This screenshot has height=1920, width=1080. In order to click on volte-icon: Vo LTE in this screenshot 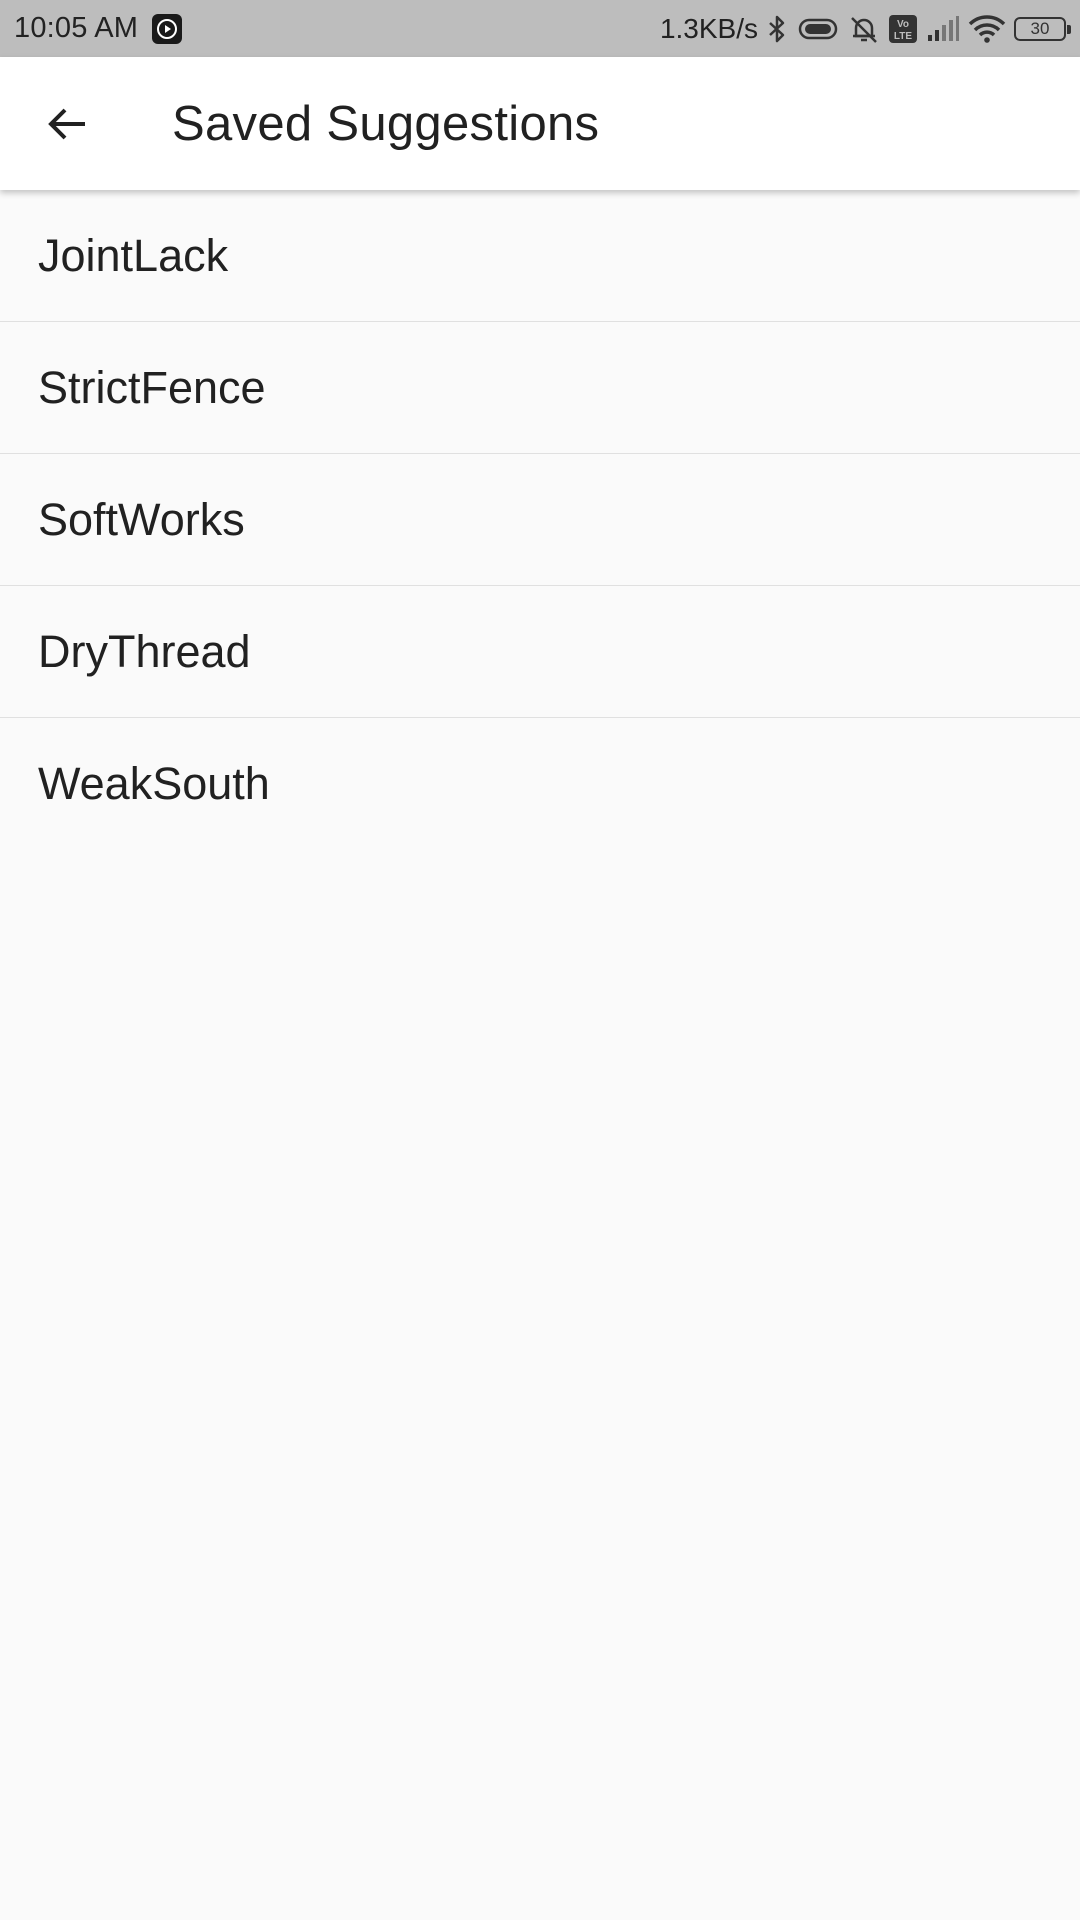, I will do `click(903, 29)`.